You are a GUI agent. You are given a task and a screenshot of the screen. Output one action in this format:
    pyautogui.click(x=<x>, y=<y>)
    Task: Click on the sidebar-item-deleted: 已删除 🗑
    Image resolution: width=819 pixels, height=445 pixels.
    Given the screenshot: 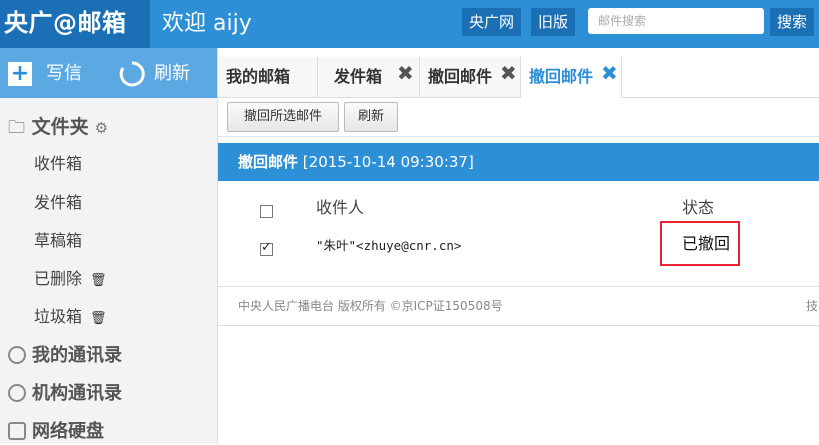 What is the action you would take?
    pyautogui.click(x=70, y=280)
    